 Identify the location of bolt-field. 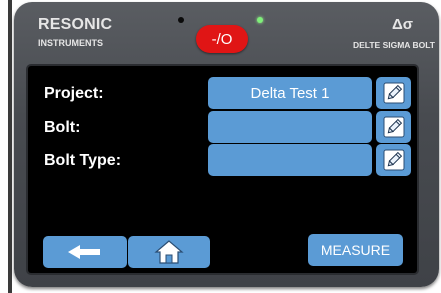
(290, 127).